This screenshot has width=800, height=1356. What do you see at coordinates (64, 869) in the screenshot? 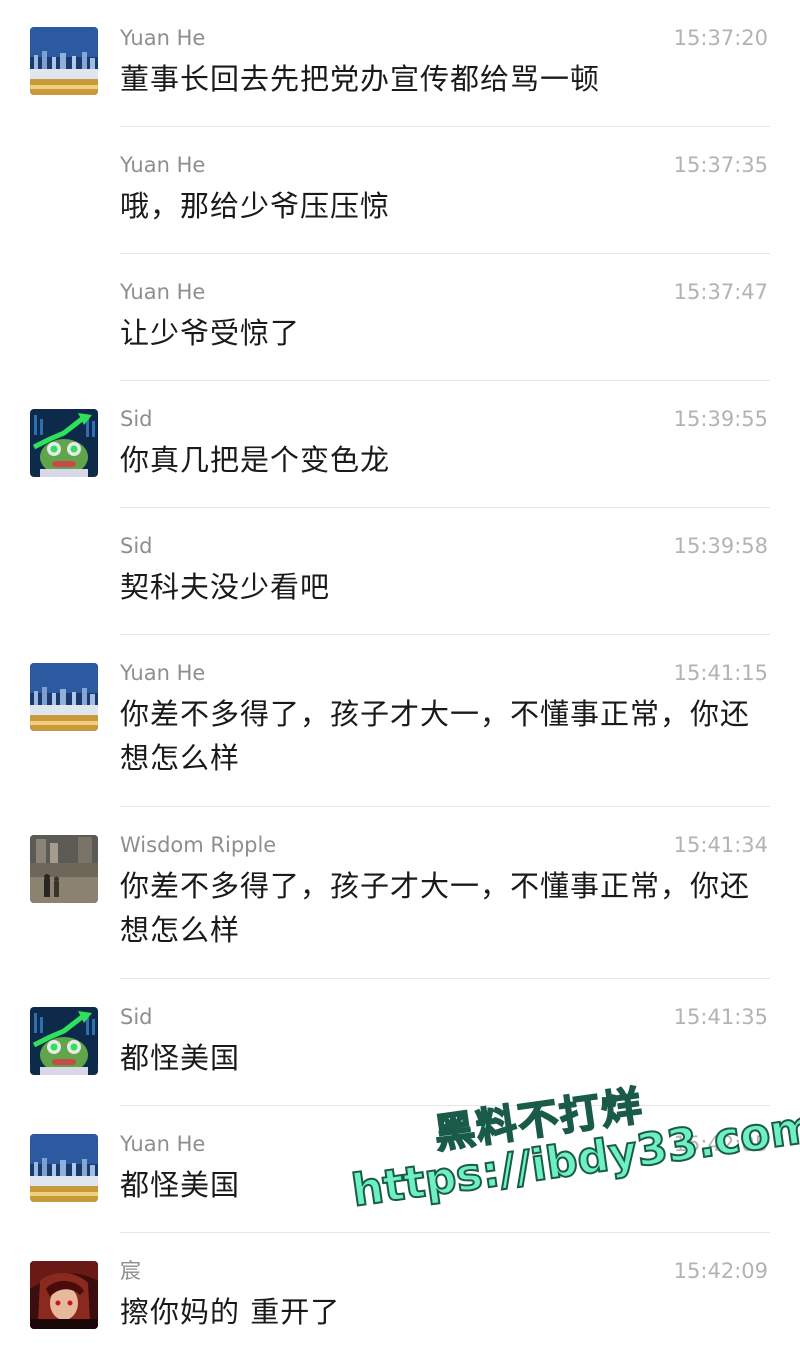
I see `avatar-street-photo-icon` at bounding box center [64, 869].